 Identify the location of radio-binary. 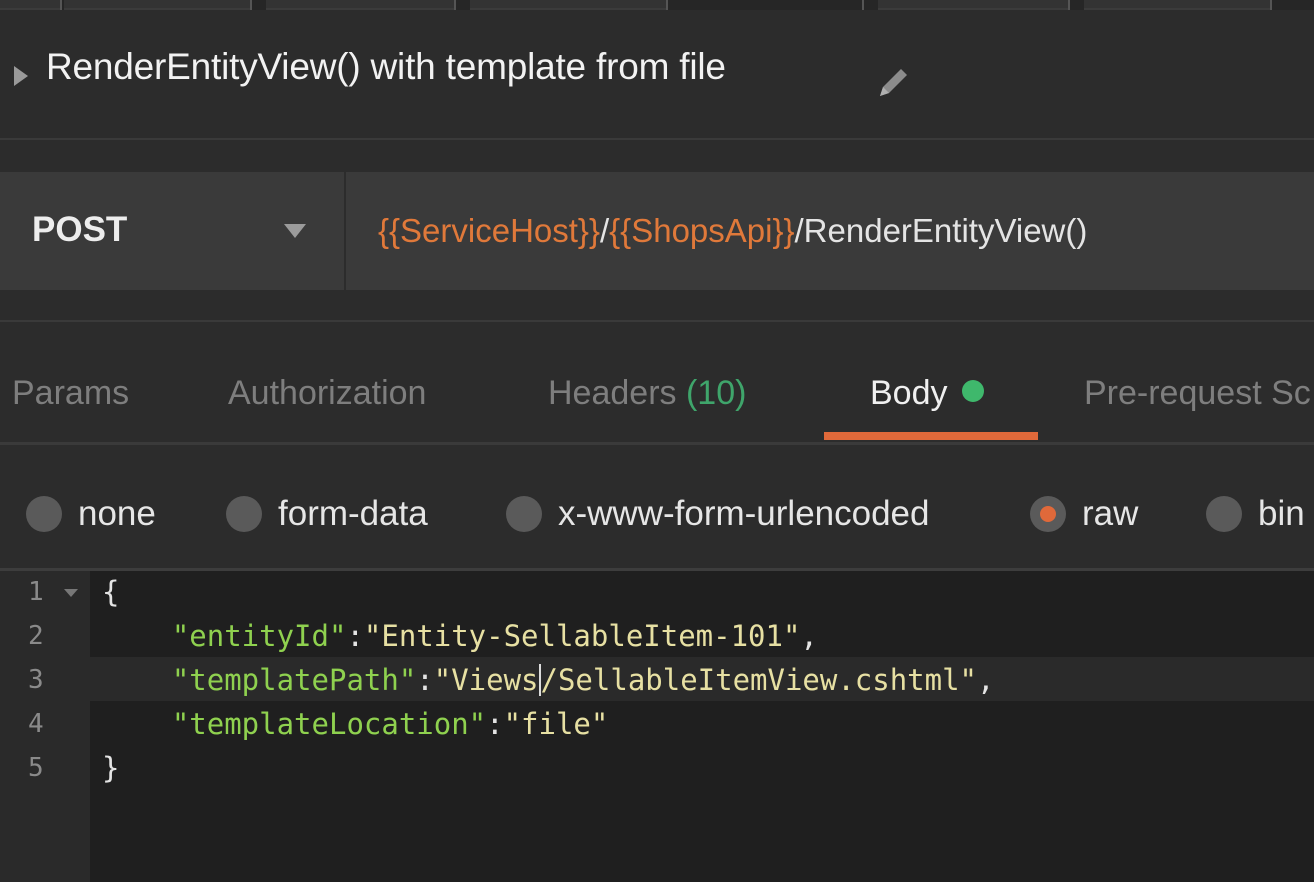
(1224, 514).